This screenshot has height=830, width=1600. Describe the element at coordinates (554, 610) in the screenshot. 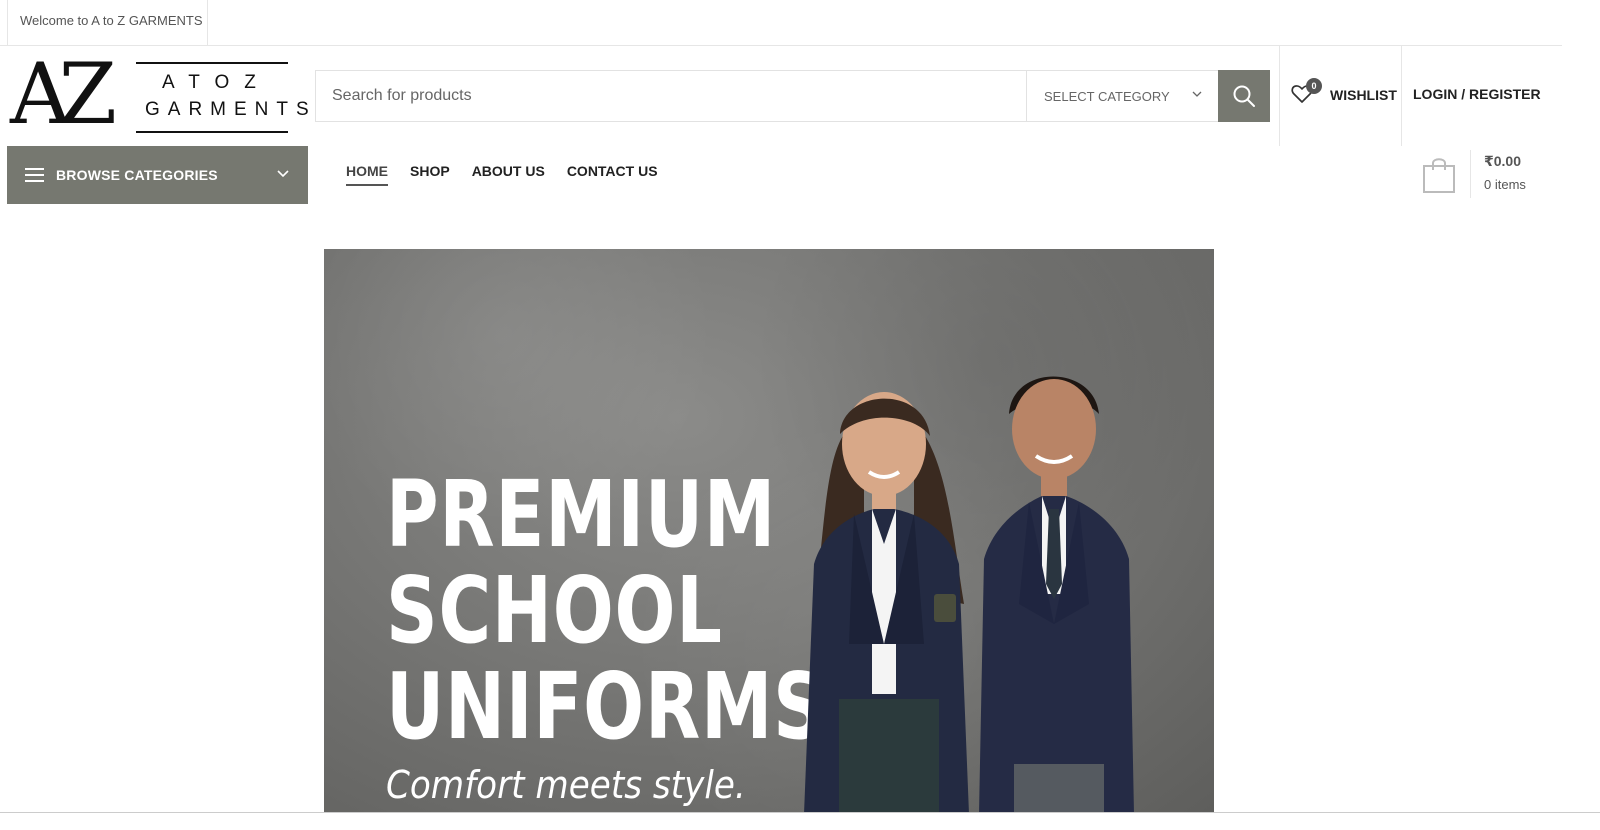

I see `hero-headline-line2: SCHOOL` at that location.